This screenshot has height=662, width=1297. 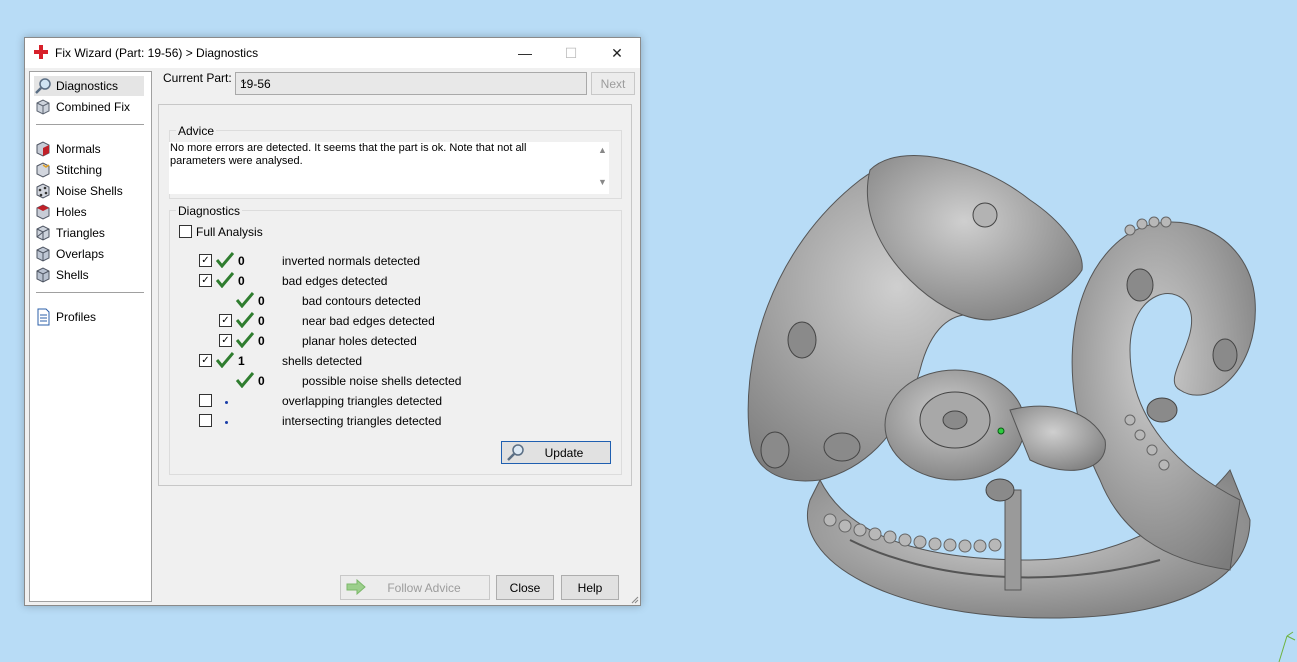 What do you see at coordinates (205, 260) in the screenshot?
I see `inverted-normals-checkbox: ✓` at bounding box center [205, 260].